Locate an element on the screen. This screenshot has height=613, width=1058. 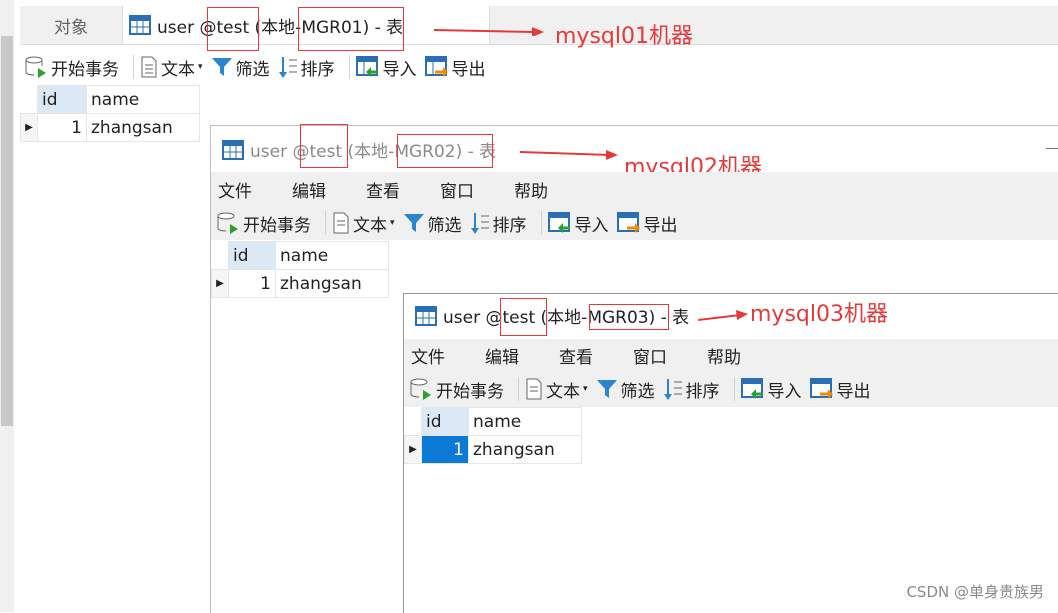
annotation-mysql01: mysql01机器 is located at coordinates (624, 36).